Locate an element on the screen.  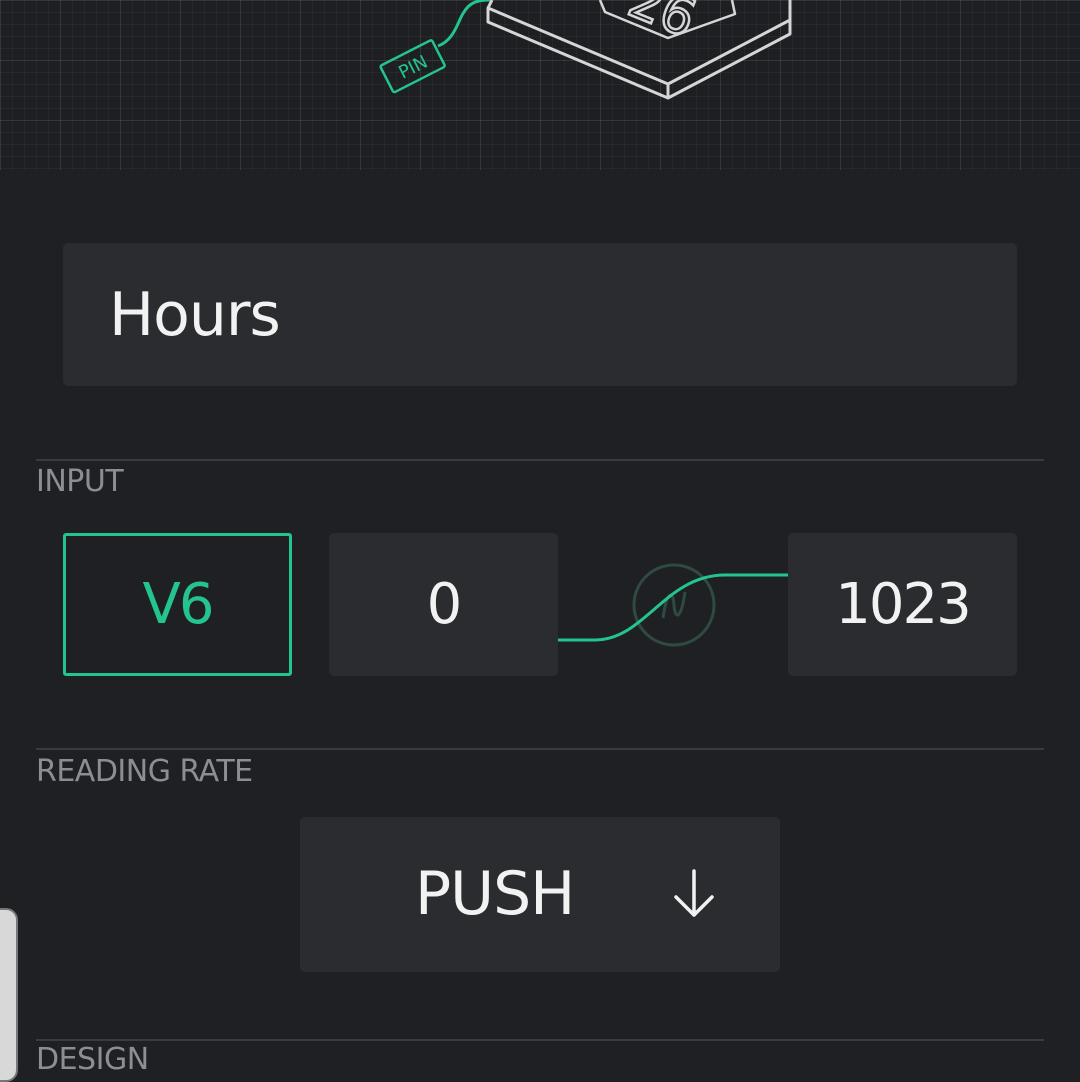
reading-rate-divider is located at coordinates (540, 749).